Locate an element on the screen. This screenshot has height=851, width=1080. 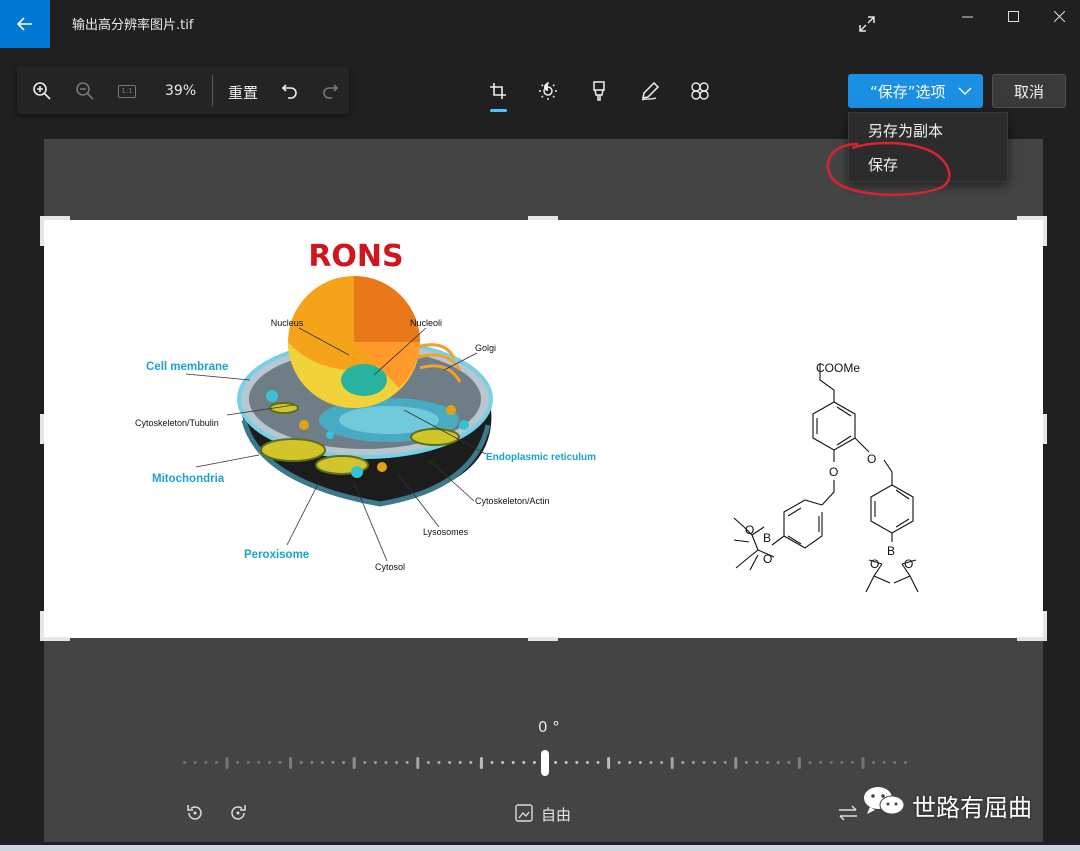
straighten-thumb is located at coordinates (545, 763).